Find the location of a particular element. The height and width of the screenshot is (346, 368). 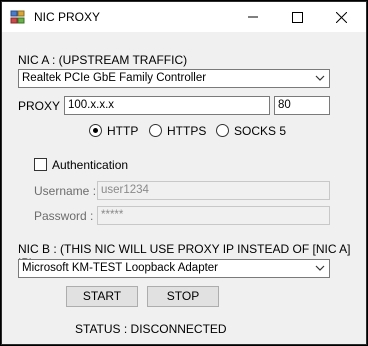

password-label: Password : is located at coordinates (64, 216).